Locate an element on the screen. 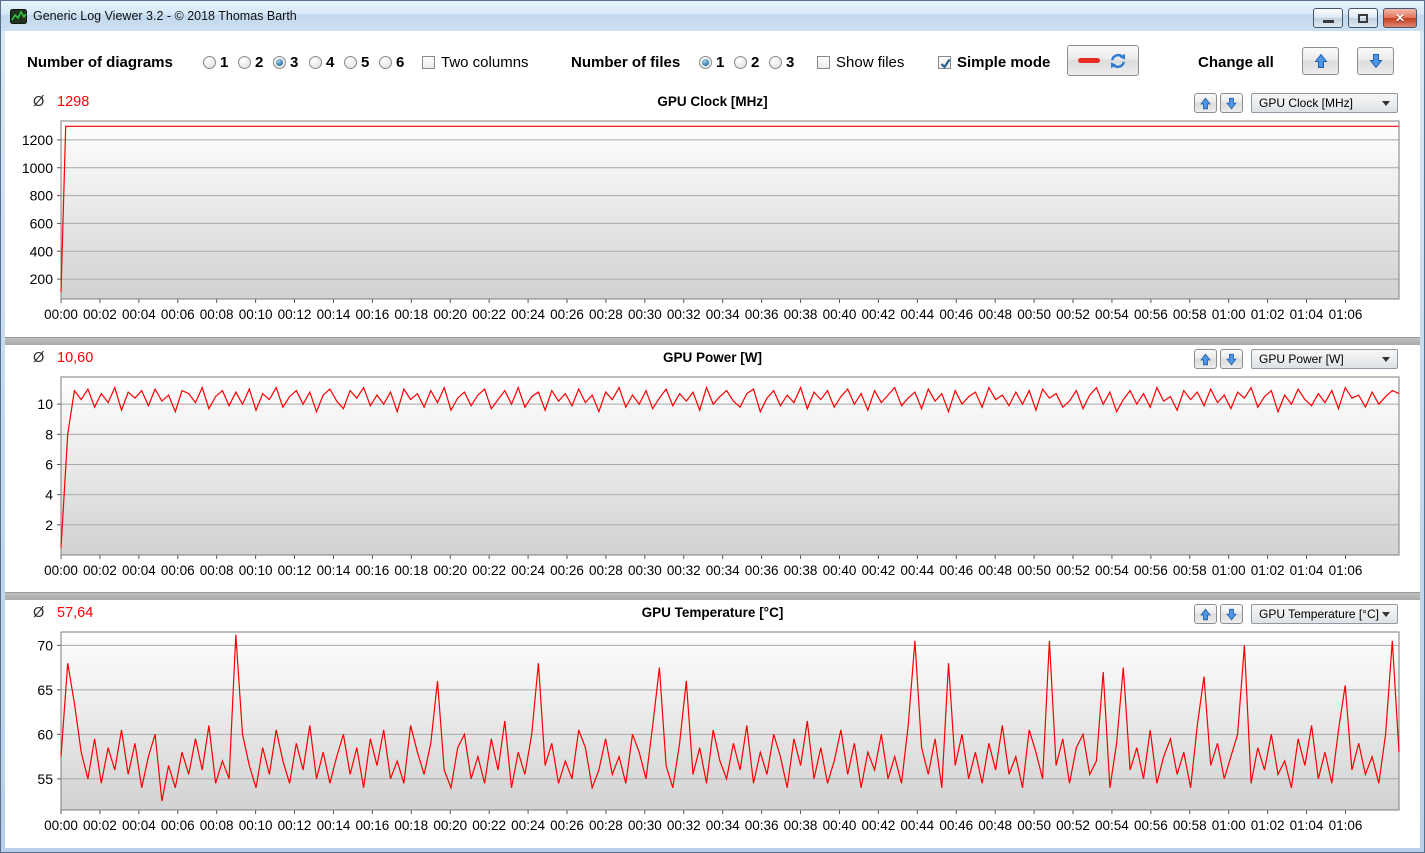  check-icon is located at coordinates (945, 63).